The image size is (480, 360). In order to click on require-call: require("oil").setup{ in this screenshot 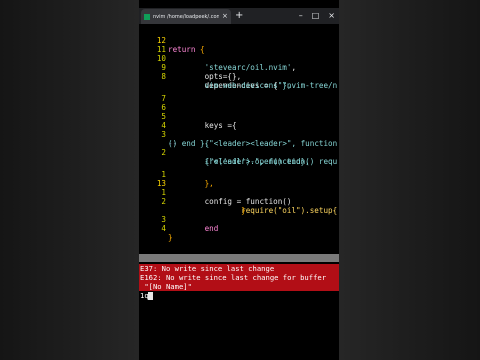, I will do `click(289, 210)`.